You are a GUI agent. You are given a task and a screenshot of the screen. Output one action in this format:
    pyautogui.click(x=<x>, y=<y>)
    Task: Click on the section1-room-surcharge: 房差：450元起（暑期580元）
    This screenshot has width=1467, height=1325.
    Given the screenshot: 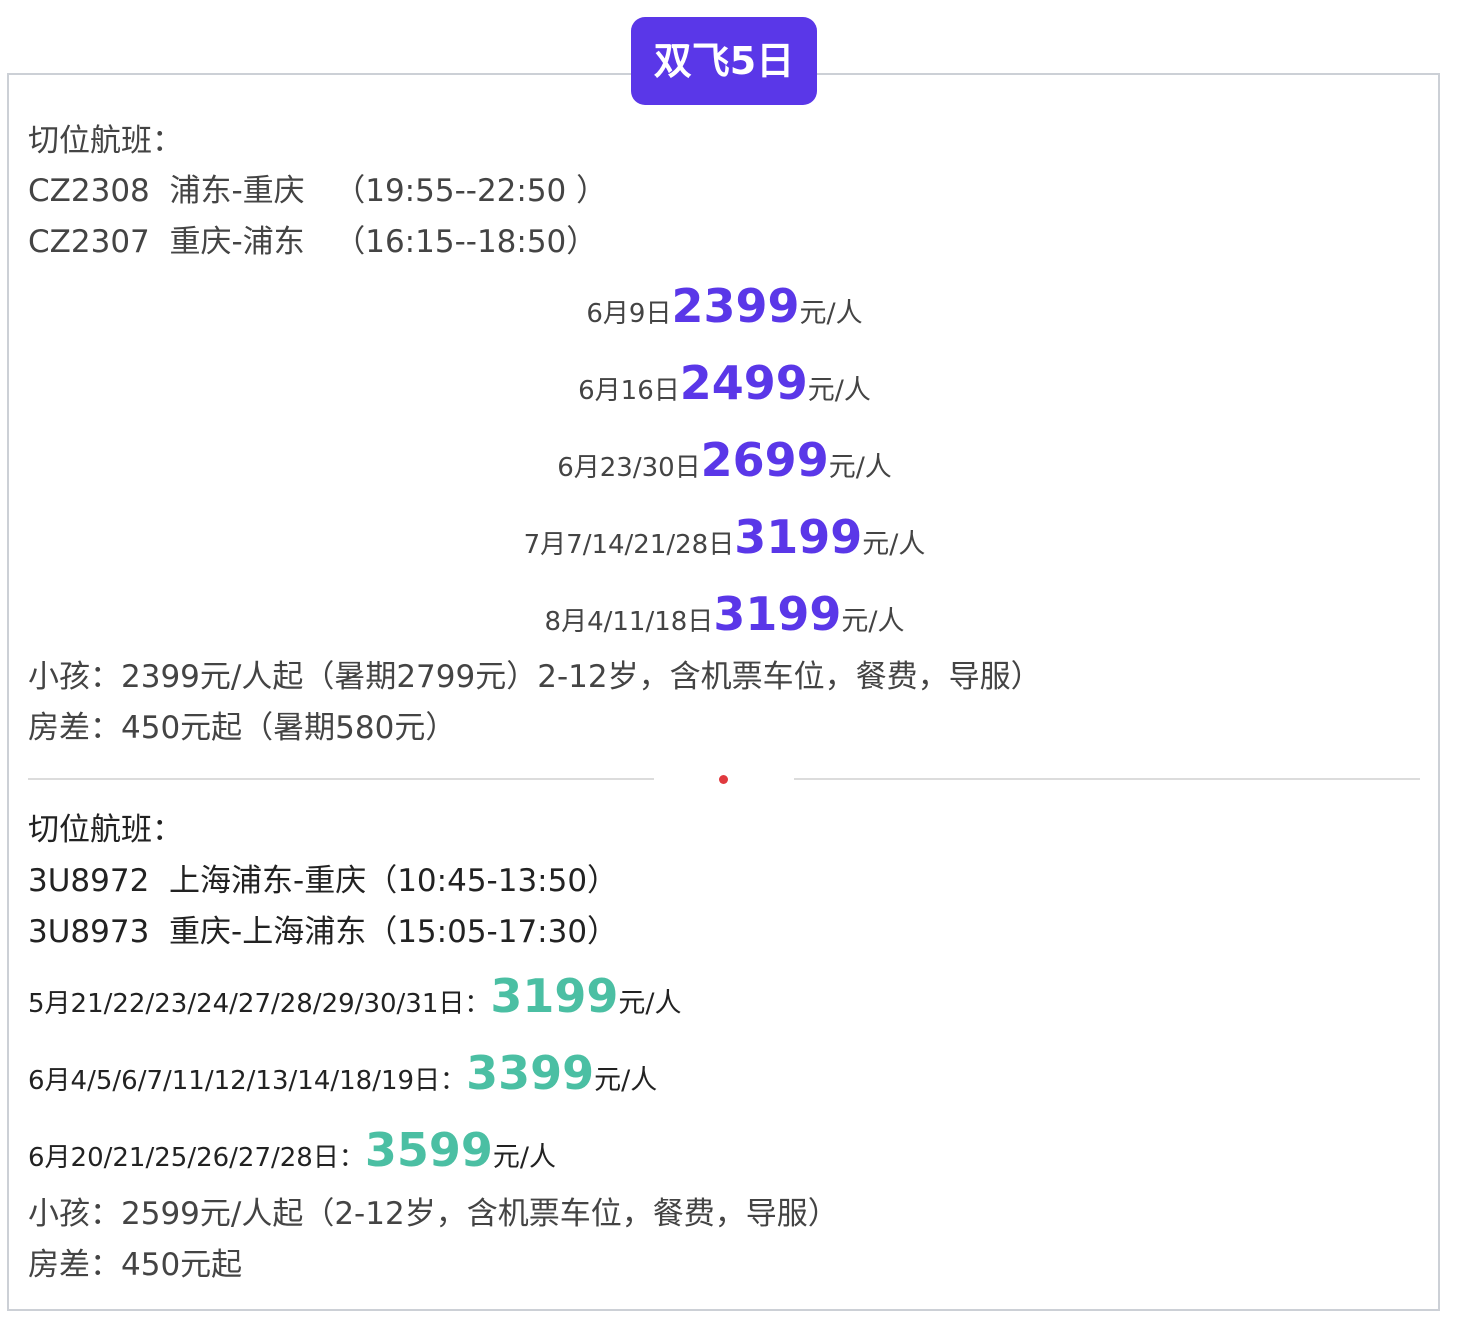 What is the action you would take?
    pyautogui.click(x=242, y=728)
    